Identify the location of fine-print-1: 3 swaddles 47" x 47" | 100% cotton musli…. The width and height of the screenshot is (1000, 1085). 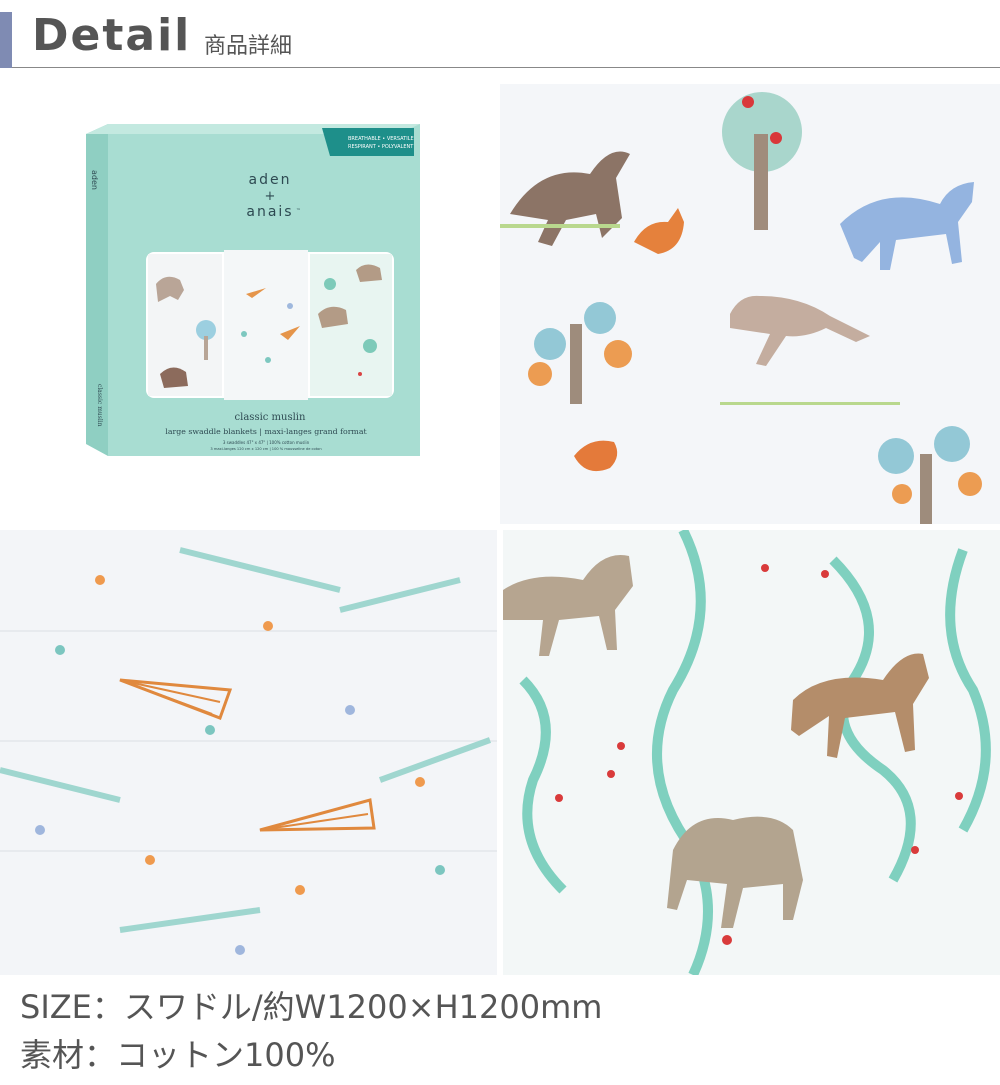
(266, 442).